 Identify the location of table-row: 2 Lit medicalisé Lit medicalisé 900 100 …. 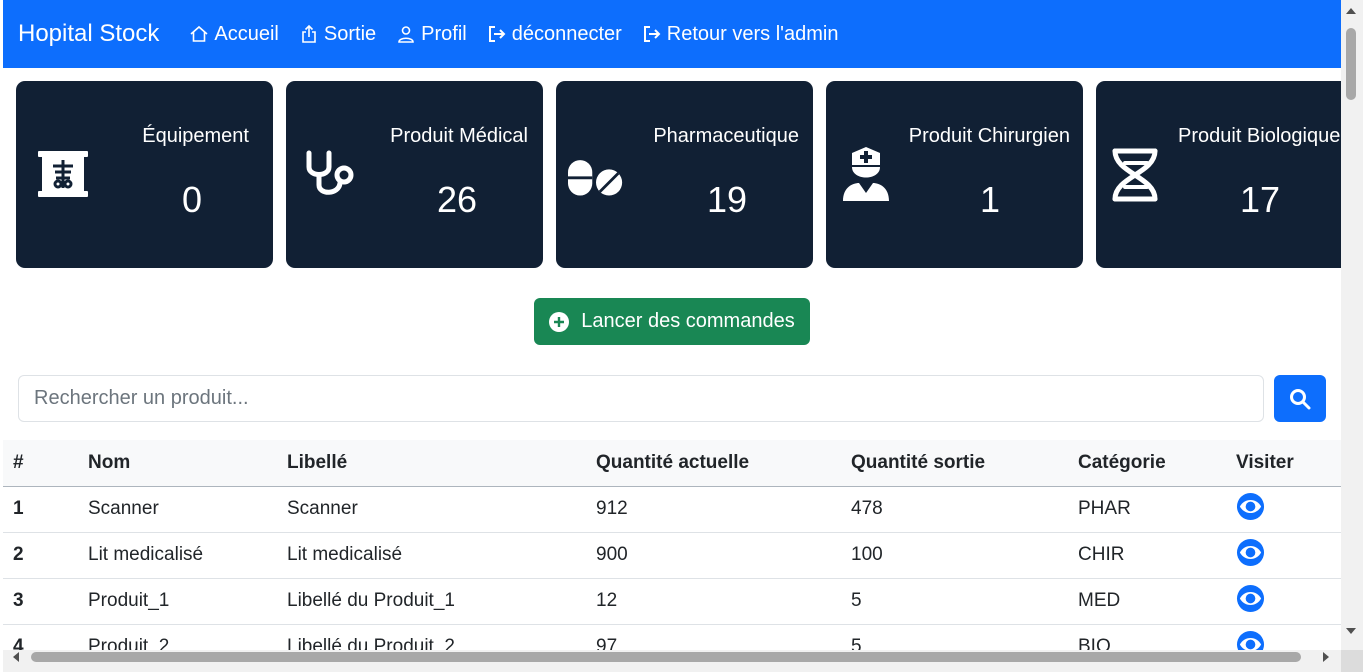
(672, 555).